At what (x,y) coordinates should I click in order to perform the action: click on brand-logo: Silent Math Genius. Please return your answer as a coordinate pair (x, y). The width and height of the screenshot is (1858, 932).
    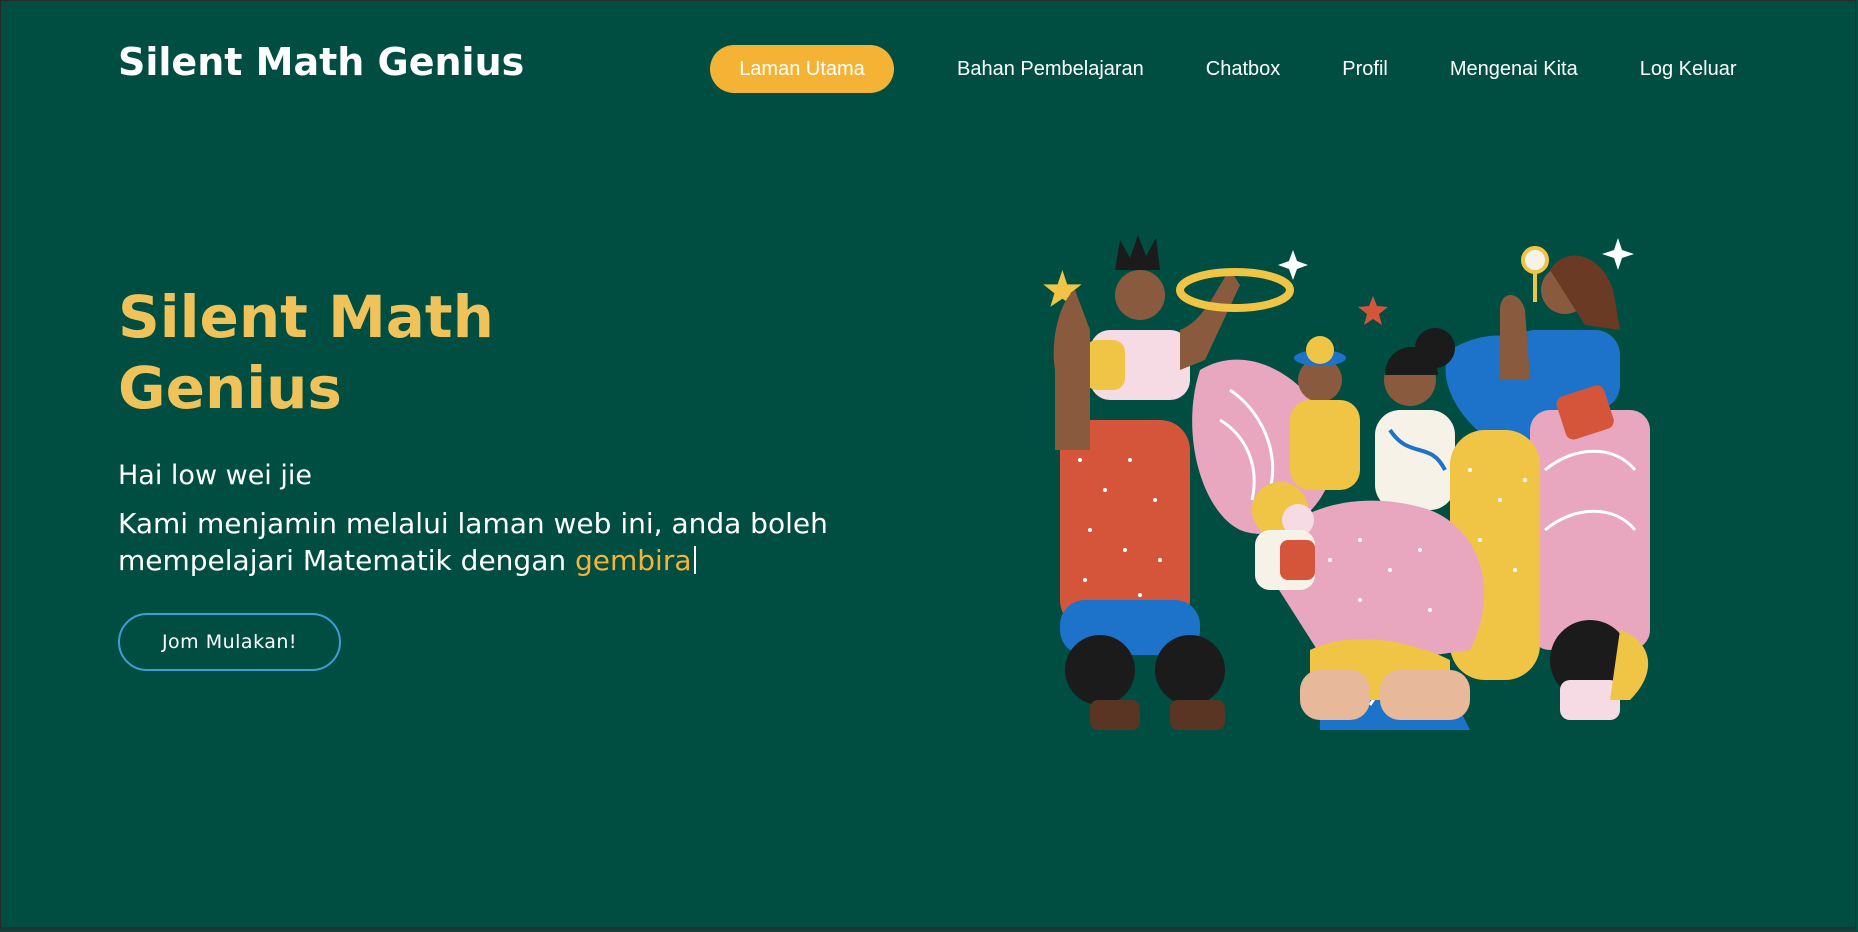
    Looking at the image, I should click on (321, 62).